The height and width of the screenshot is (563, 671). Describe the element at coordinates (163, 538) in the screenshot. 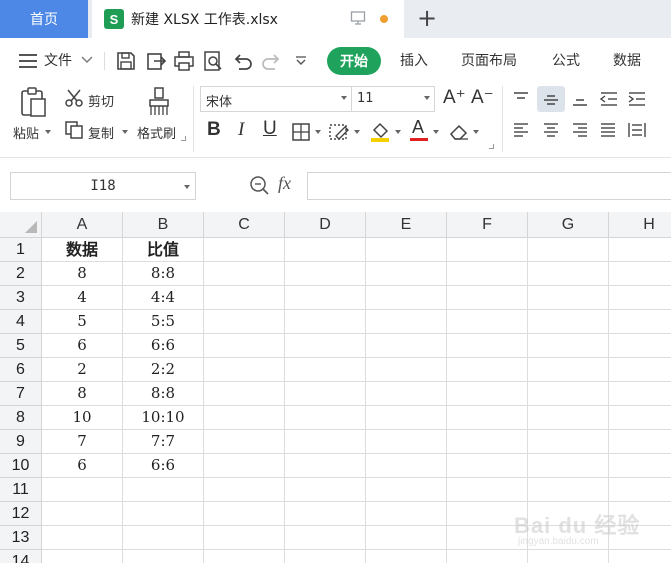

I see `cell-b13` at that location.